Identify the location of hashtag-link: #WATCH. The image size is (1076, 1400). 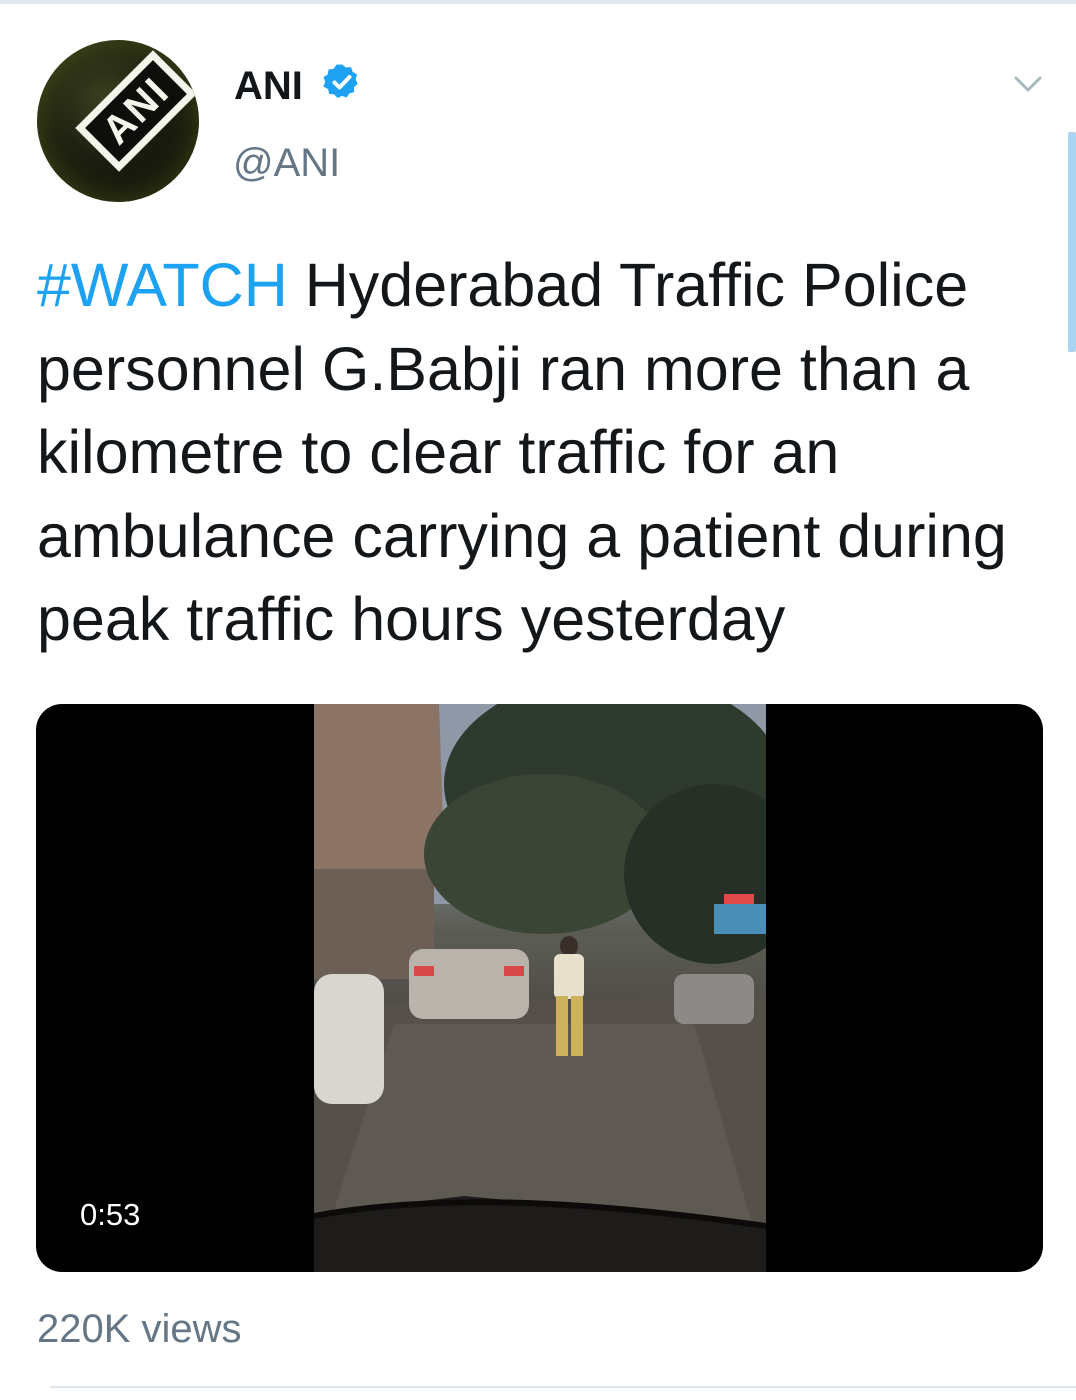
(162, 285).